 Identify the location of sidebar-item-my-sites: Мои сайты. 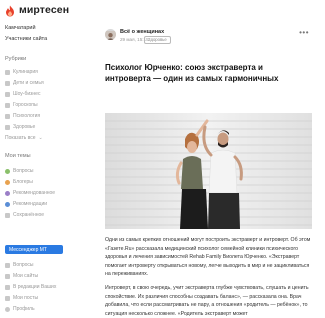
(21, 276).